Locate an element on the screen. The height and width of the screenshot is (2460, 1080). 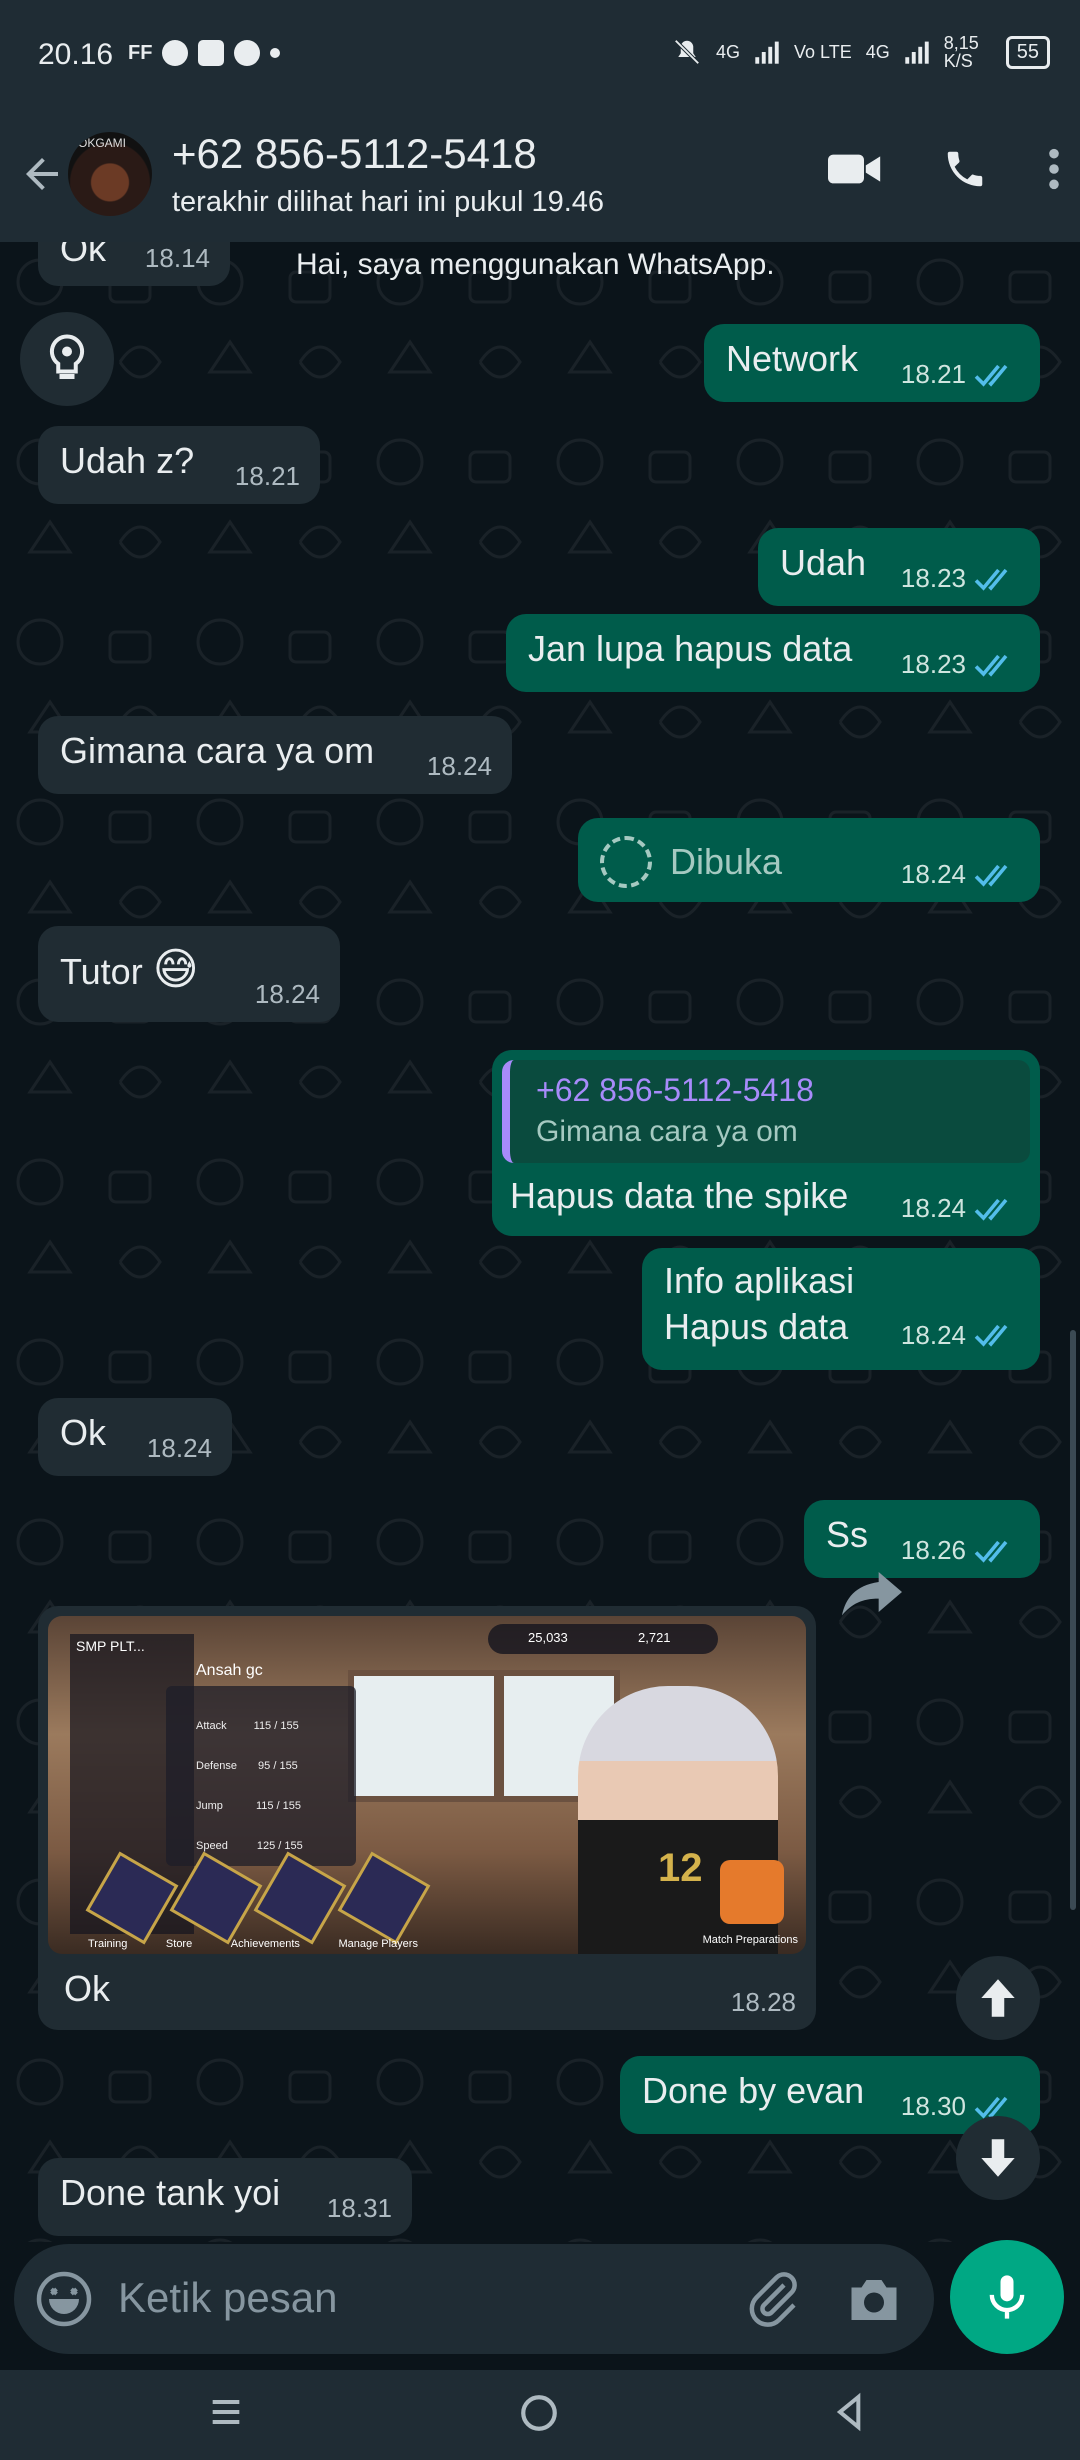
status-bar: 20.16 FF 4G Vo LTE 4G 8,15 K/S 55 is located at coordinates (540, 55).